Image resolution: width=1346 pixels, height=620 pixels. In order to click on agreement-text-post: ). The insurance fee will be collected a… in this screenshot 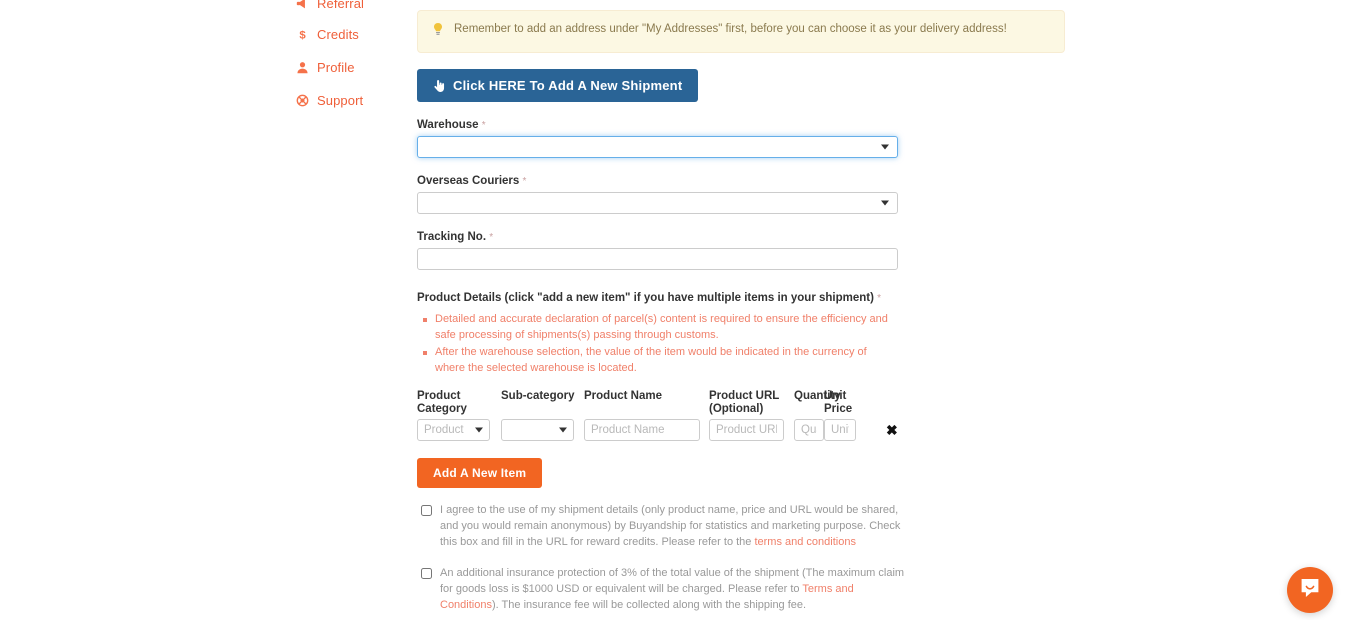, I will do `click(649, 604)`.